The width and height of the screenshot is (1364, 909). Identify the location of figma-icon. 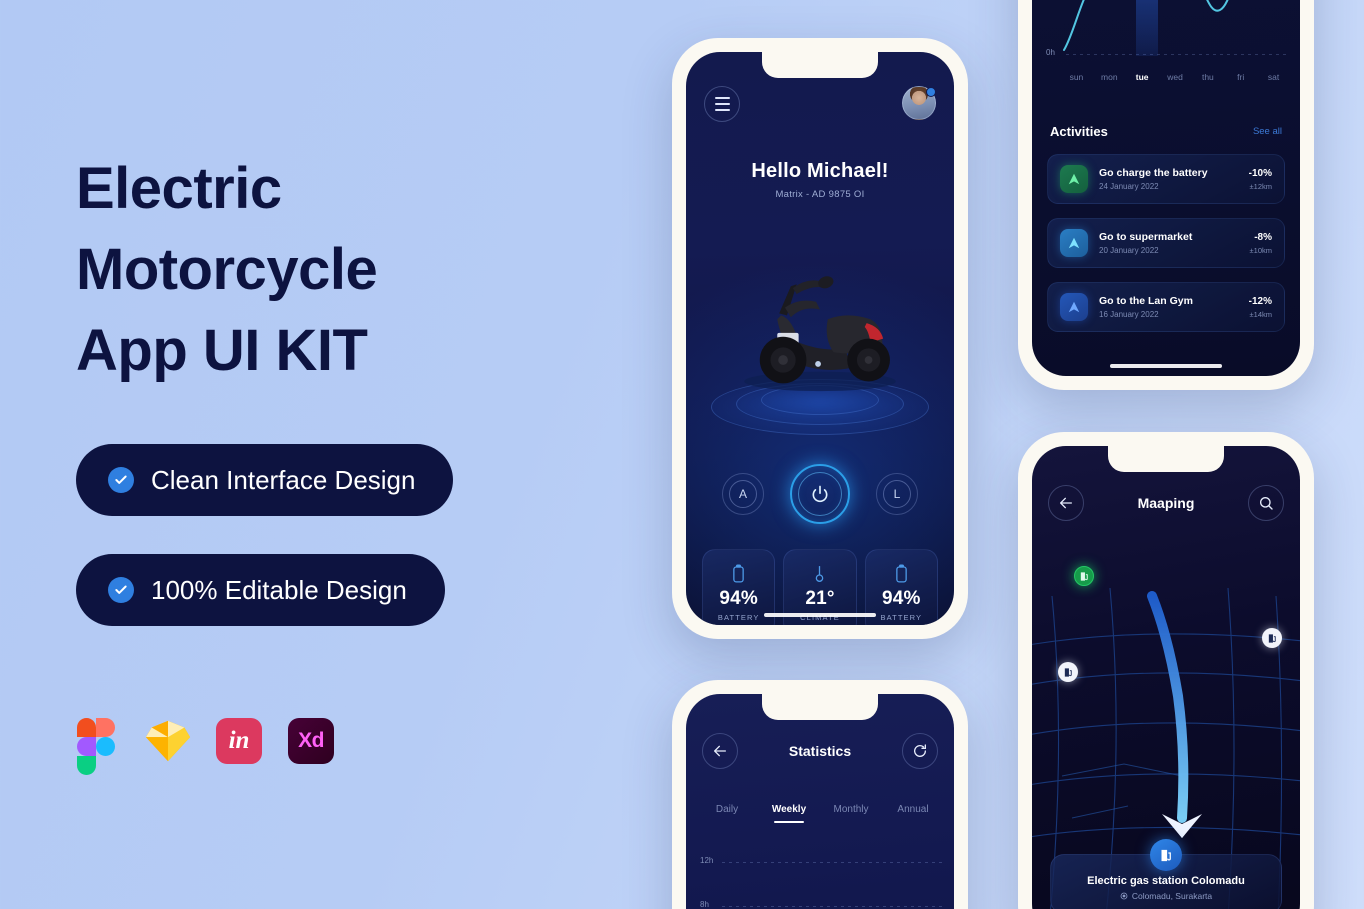
(96, 746).